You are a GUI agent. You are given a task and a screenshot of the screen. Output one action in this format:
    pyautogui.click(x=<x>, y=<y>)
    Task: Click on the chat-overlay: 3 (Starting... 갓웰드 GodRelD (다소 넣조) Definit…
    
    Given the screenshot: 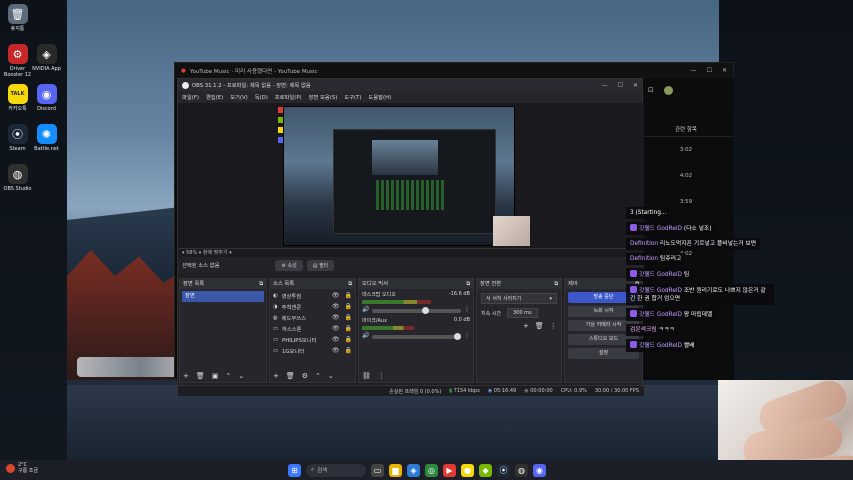 What is the action you would take?
    pyautogui.click(x=701, y=294)
    